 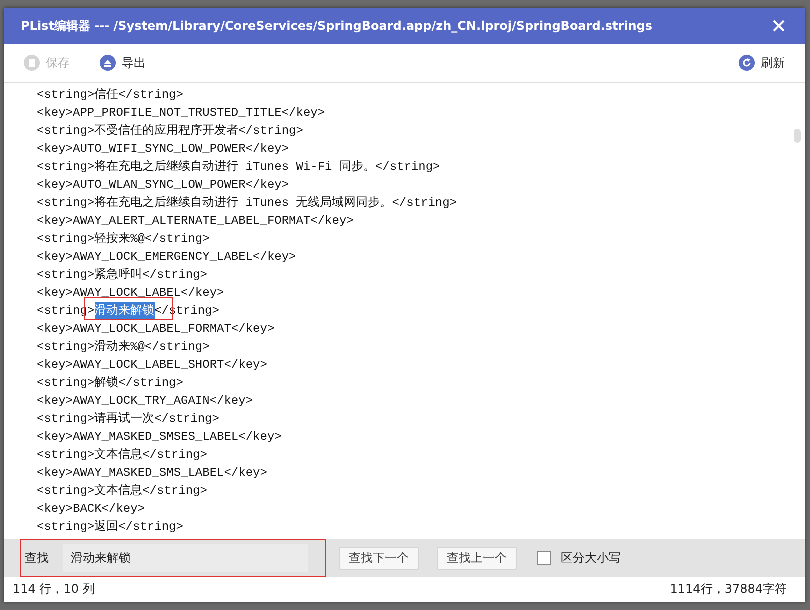 What do you see at coordinates (91, 509) in the screenshot?
I see `code-line: <key>BACK</key>` at bounding box center [91, 509].